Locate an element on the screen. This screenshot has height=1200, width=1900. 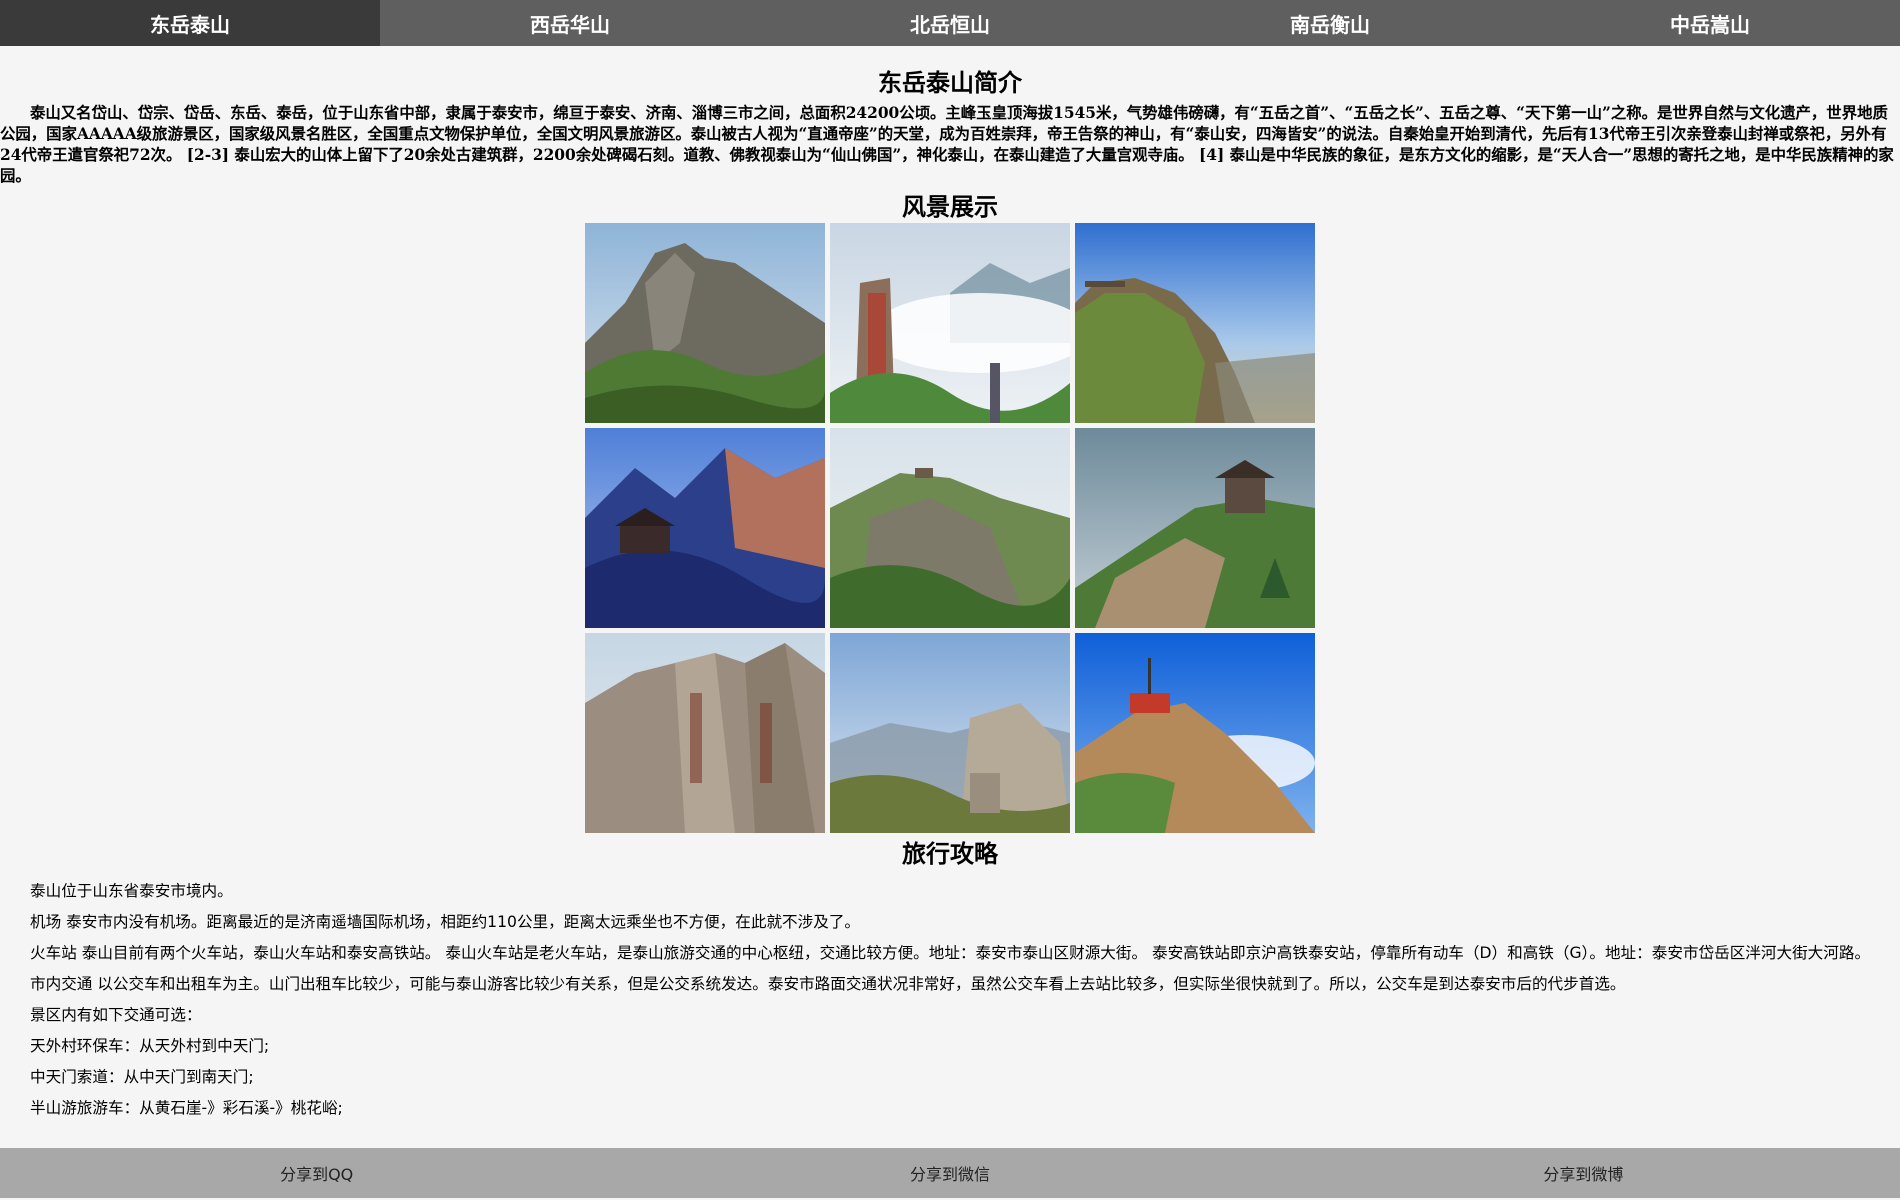
guide-paragraph: 半山游旅游车：从黄石崖-》彩石溪-》桃花峪; is located at coordinates (186, 1108).